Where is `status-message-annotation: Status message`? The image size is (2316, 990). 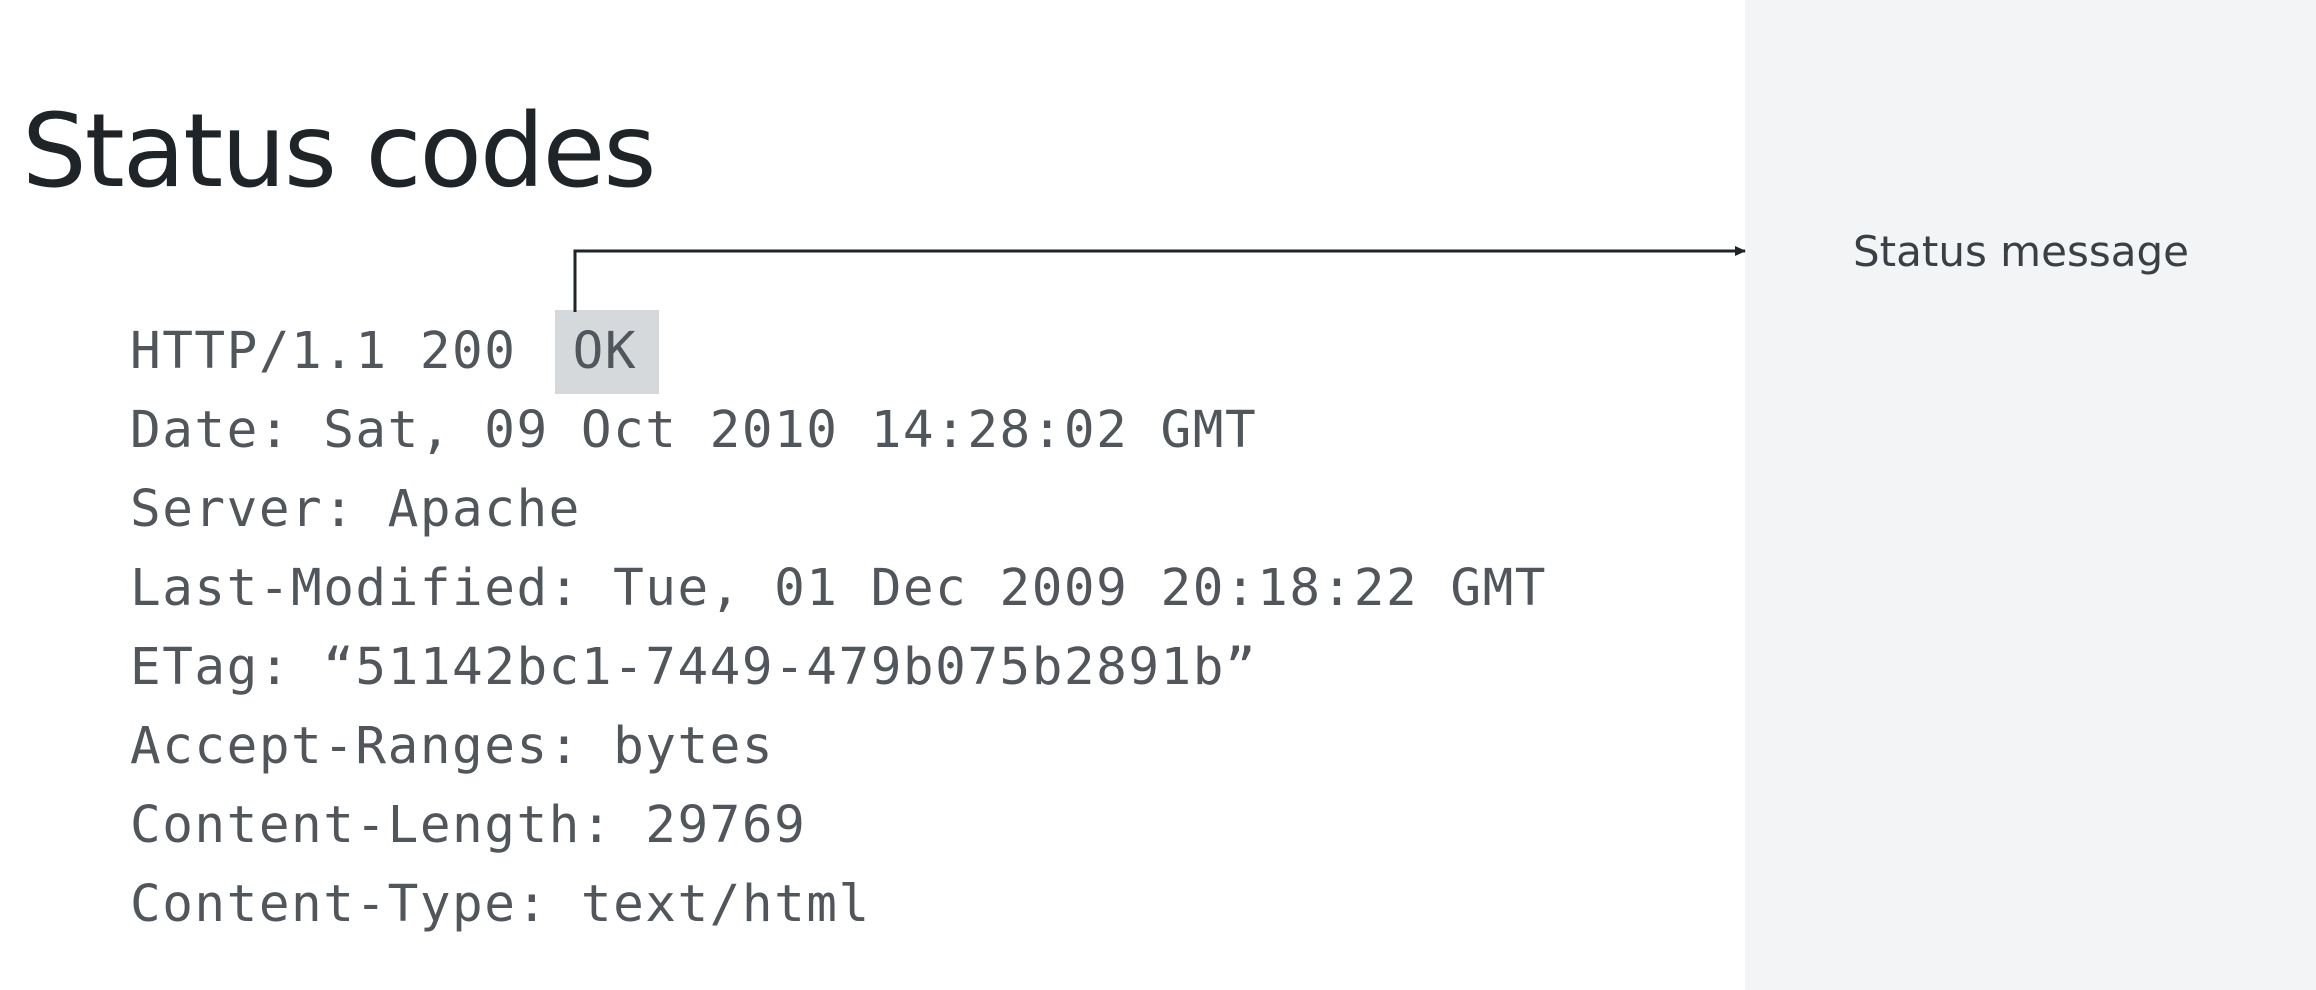
status-message-annotation: Status message is located at coordinates (2021, 251).